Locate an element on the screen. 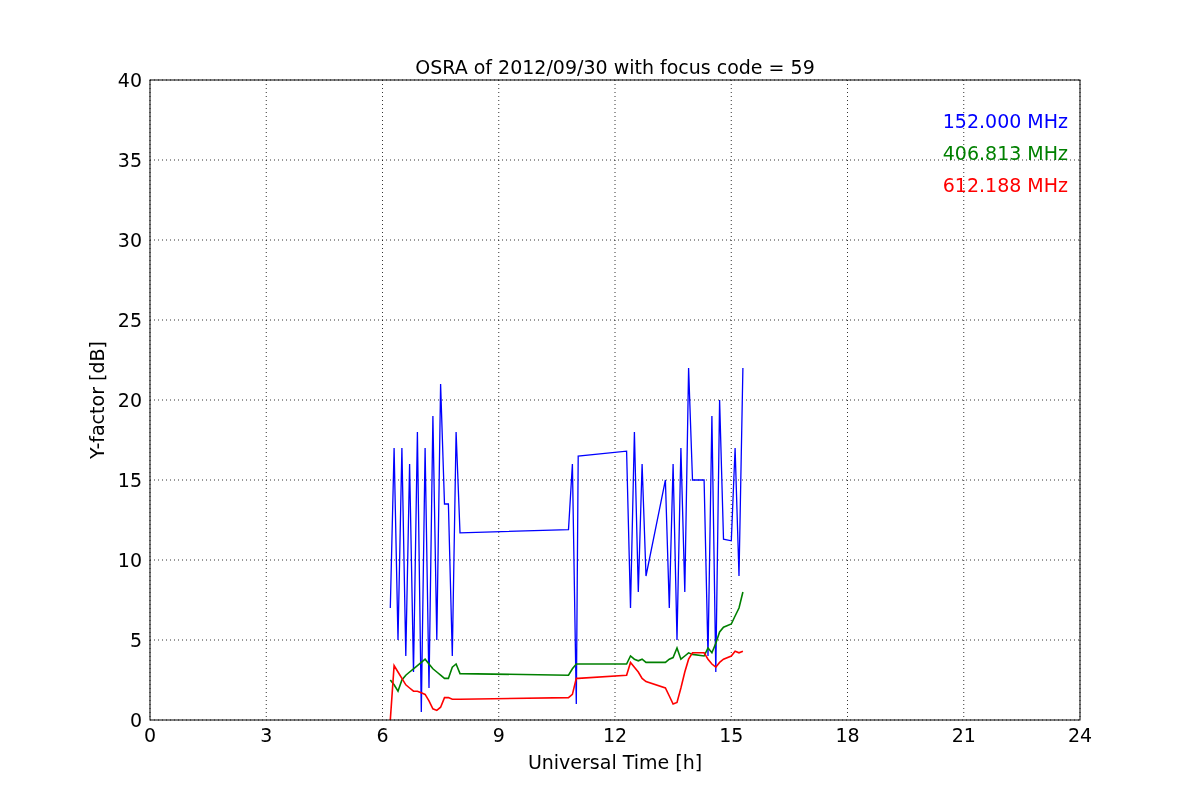  axis-label: Universal Time [h] is located at coordinates (615, 762).